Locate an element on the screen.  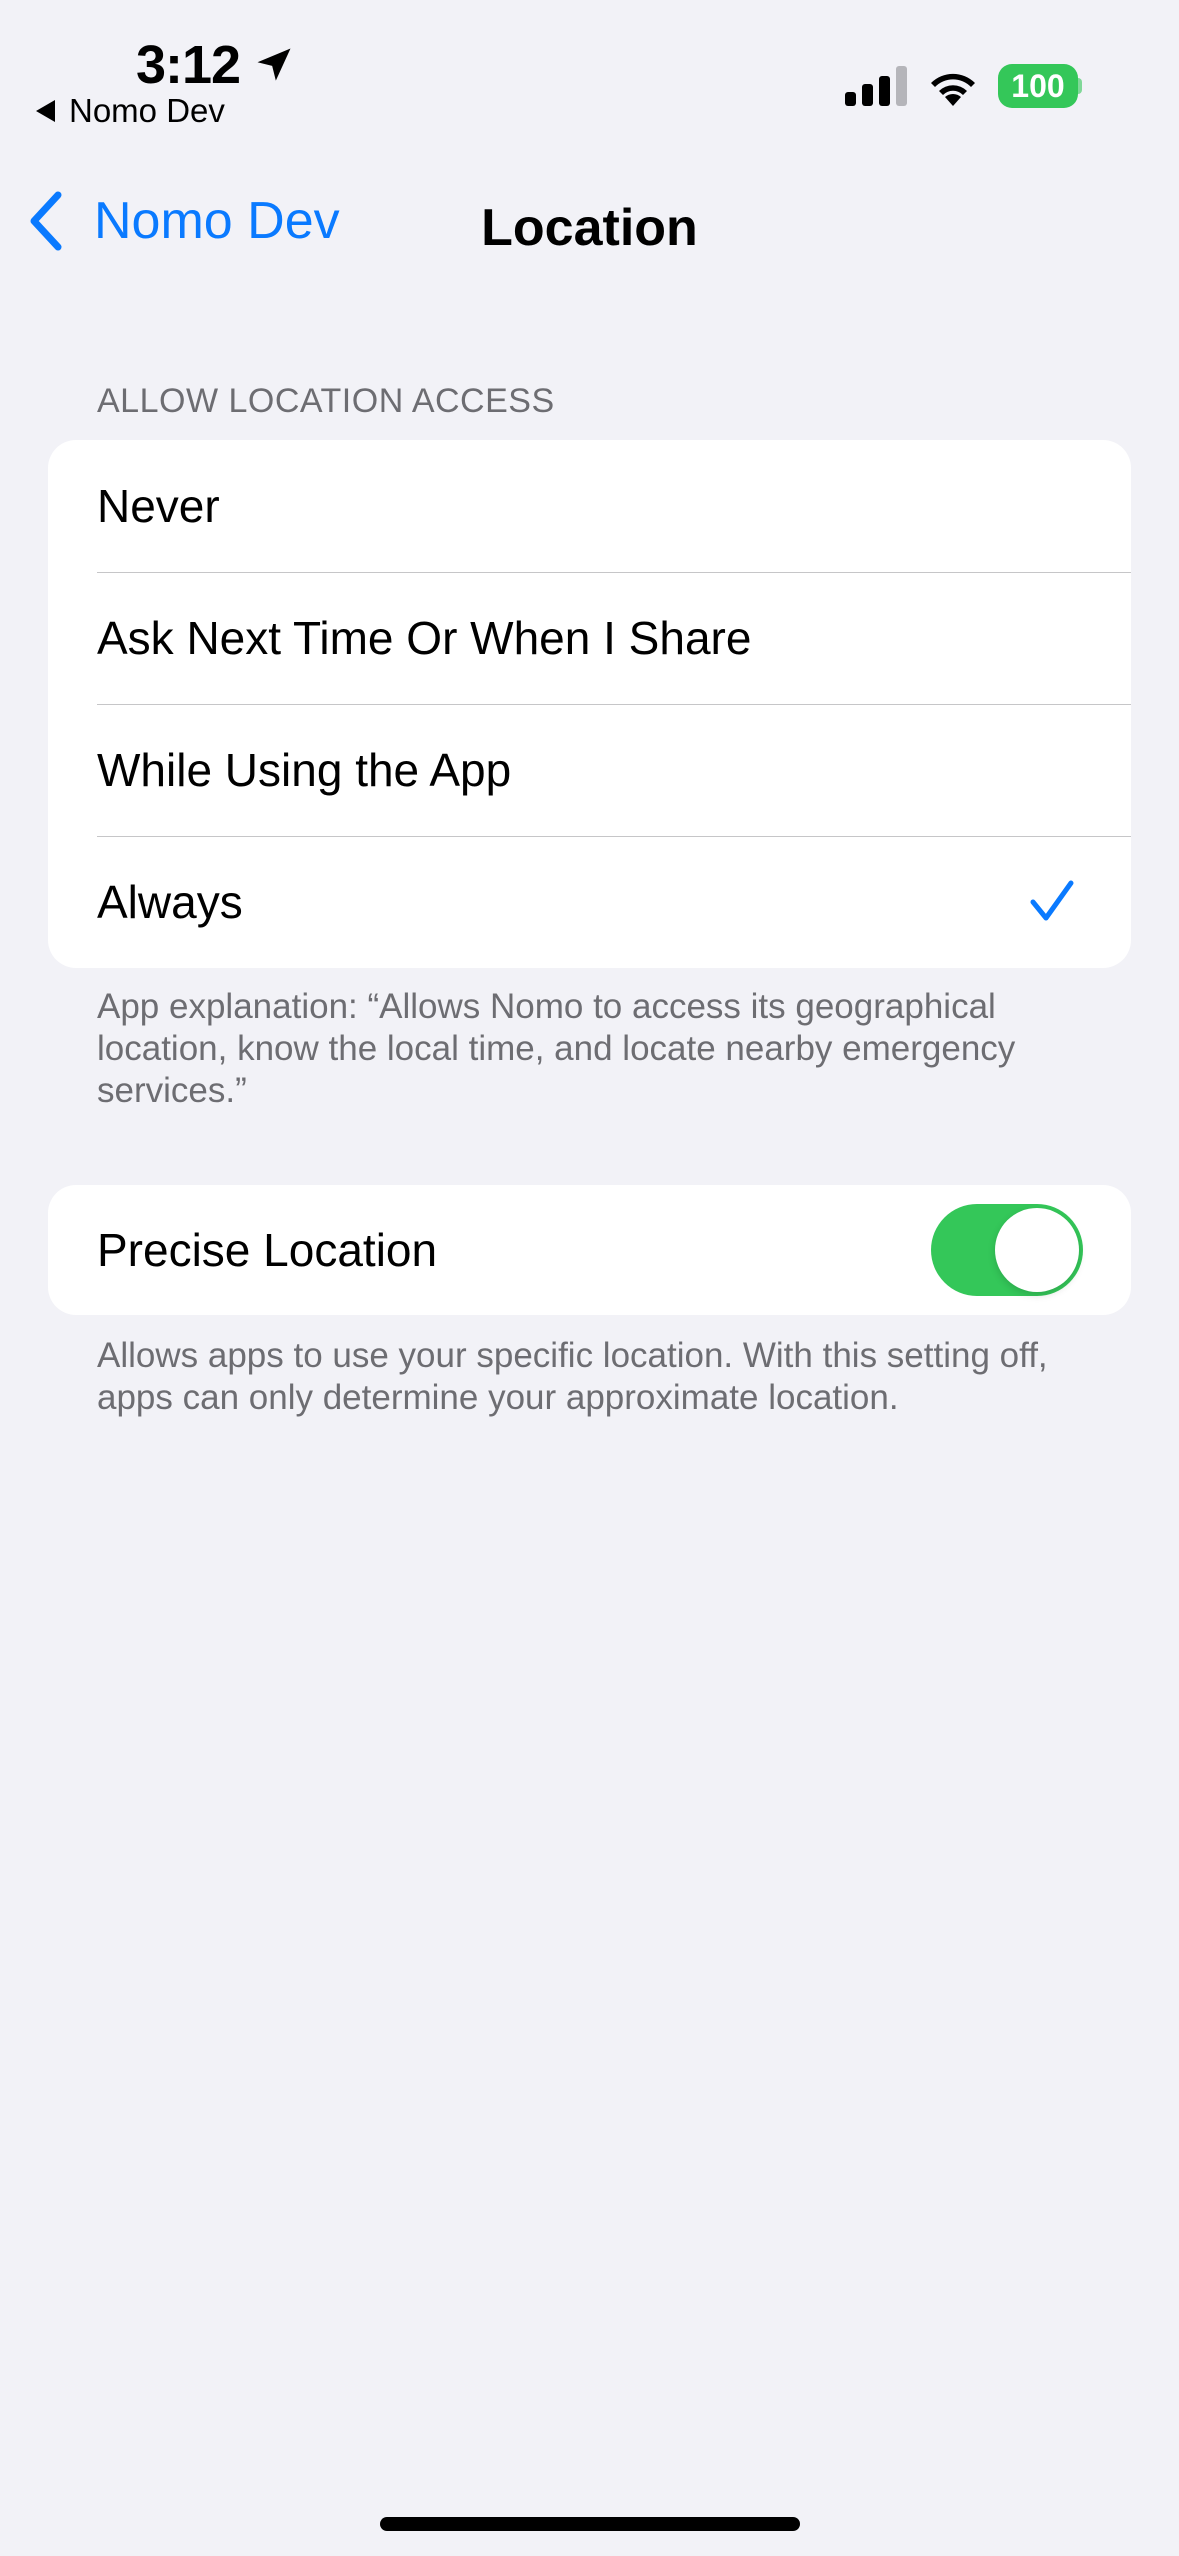
toggle-knob is located at coordinates (1037, 1250).